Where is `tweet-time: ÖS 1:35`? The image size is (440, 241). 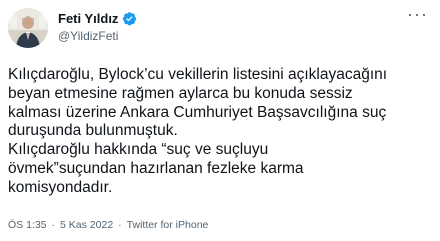 tweet-time: ÖS 1:35 is located at coordinates (27, 225).